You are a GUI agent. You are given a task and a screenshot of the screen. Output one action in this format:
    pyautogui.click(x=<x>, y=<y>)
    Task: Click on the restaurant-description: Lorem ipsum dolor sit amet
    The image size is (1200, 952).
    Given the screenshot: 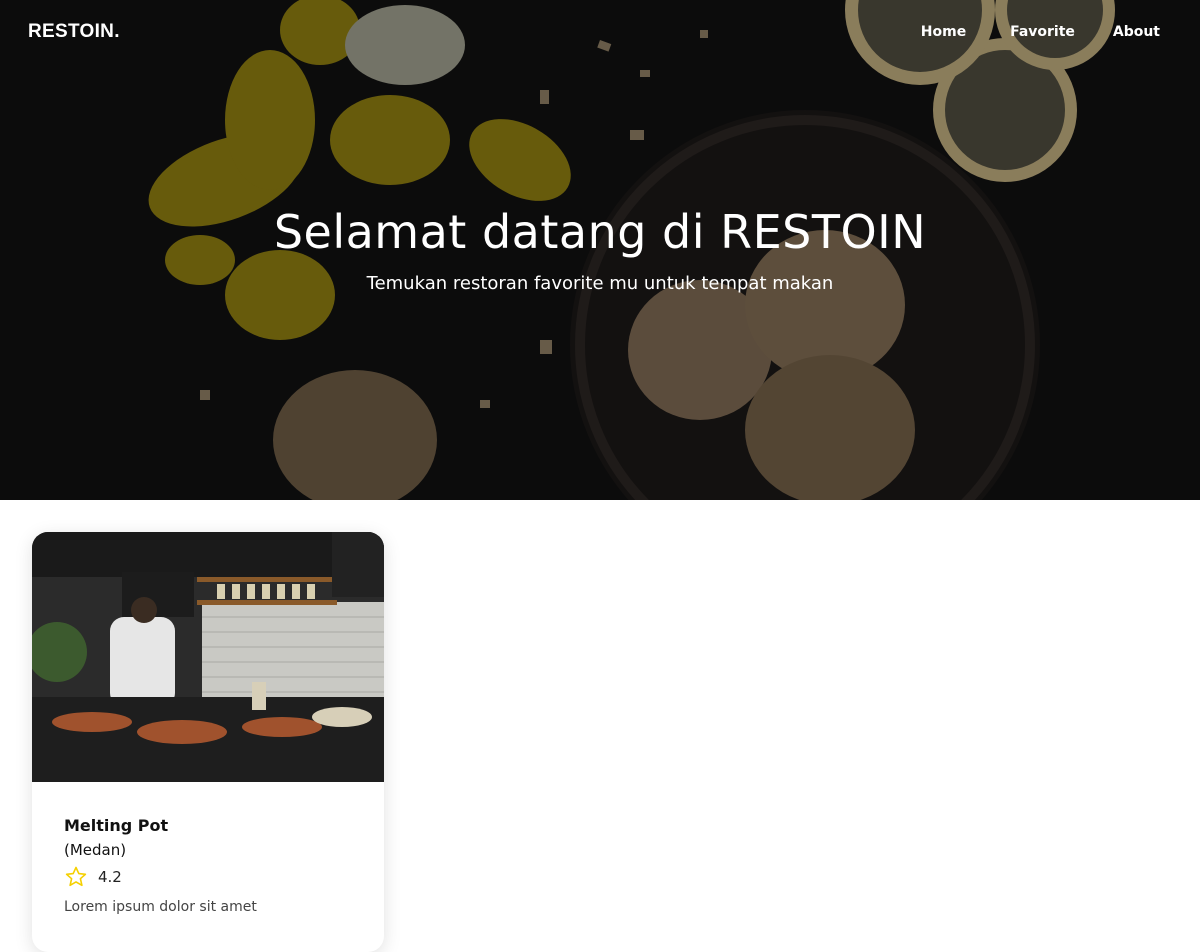 What is the action you would take?
    pyautogui.click(x=160, y=907)
    